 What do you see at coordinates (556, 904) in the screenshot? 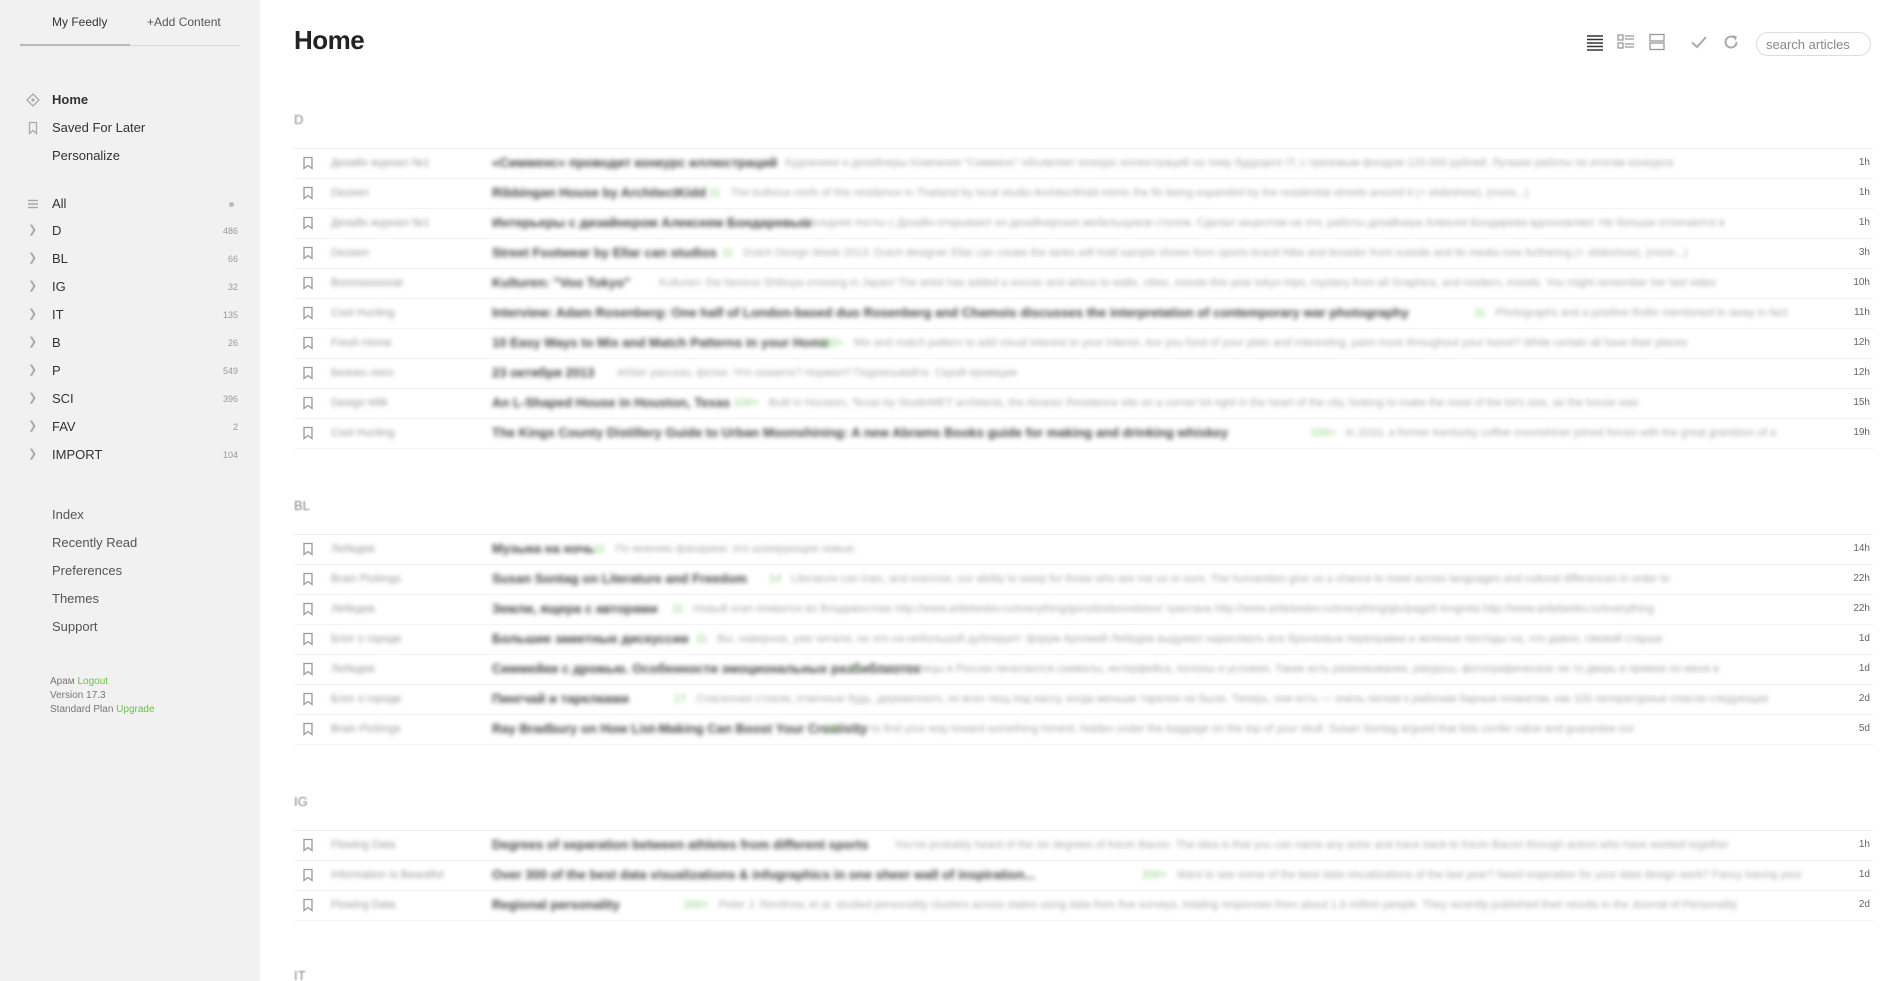
I see `article-title: Regional personality` at bounding box center [556, 904].